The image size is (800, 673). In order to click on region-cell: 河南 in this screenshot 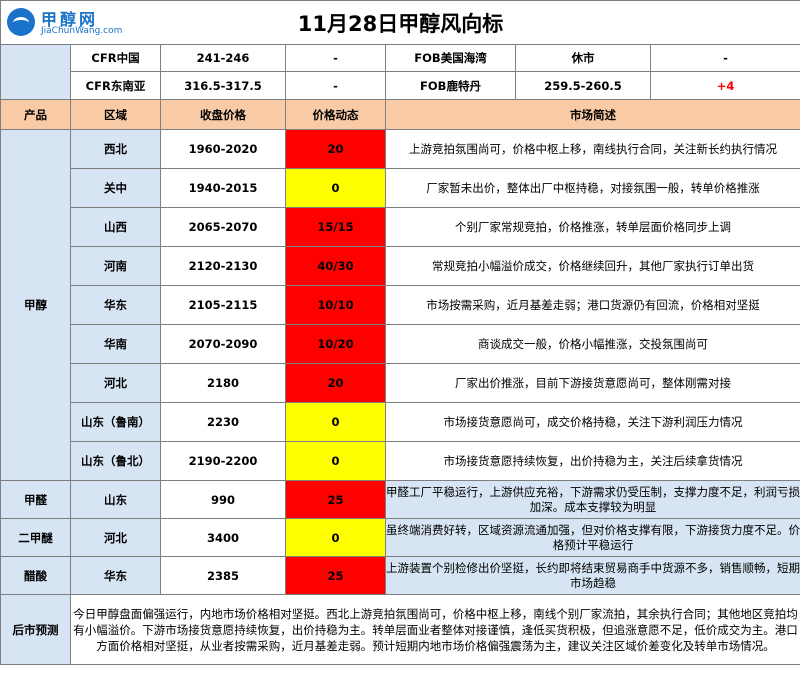, I will do `click(115, 266)`.